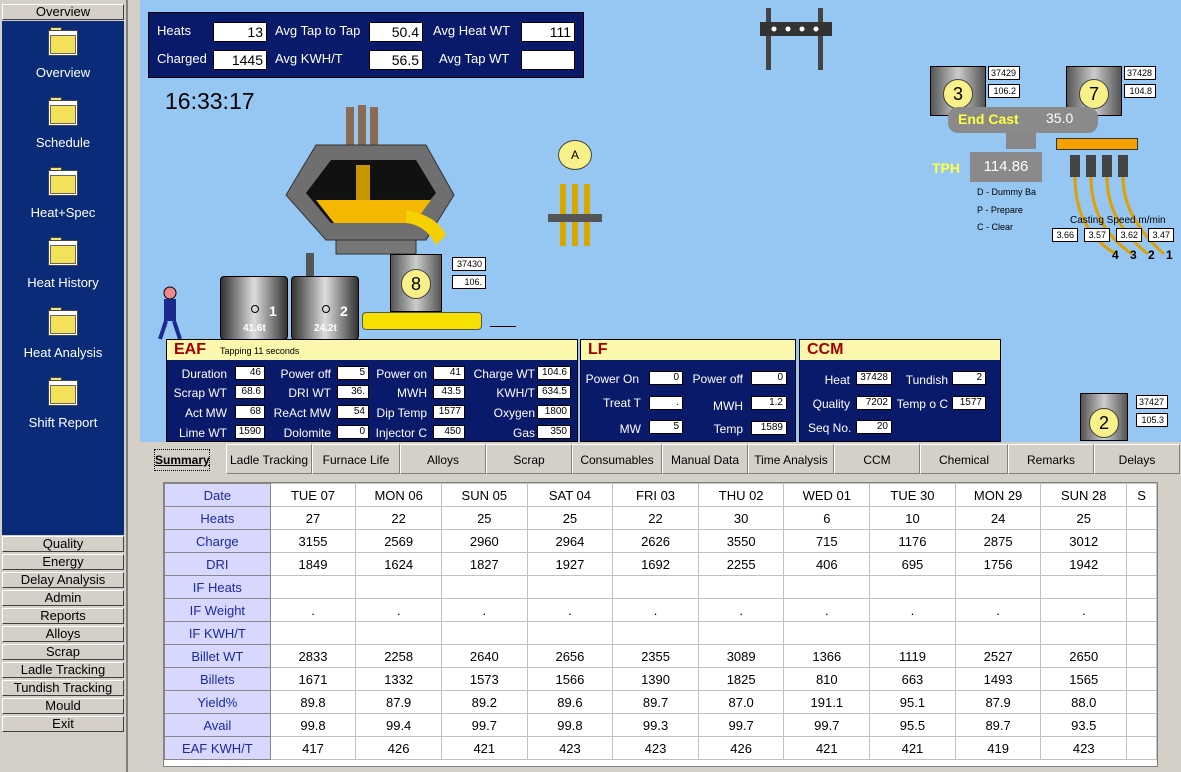  What do you see at coordinates (998, 495) in the screenshot?
I see `column-header: MON 29` at bounding box center [998, 495].